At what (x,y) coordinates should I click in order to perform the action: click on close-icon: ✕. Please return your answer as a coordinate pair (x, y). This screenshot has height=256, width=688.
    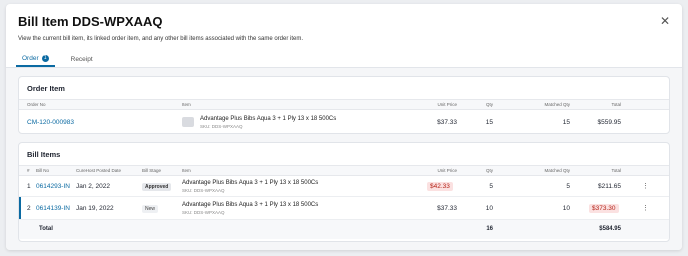
    Looking at the image, I should click on (665, 21).